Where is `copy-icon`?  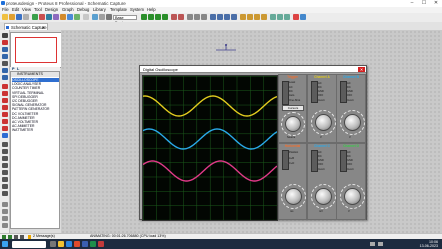 copy-icon is located at coordinates (197, 17).